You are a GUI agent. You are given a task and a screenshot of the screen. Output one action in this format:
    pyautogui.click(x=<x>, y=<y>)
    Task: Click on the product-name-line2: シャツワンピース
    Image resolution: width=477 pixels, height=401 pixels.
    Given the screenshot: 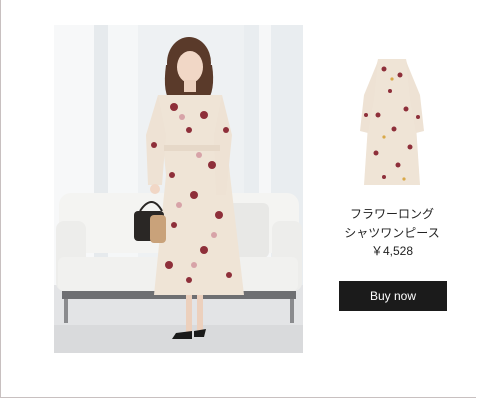 What is the action you would take?
    pyautogui.click(x=392, y=233)
    